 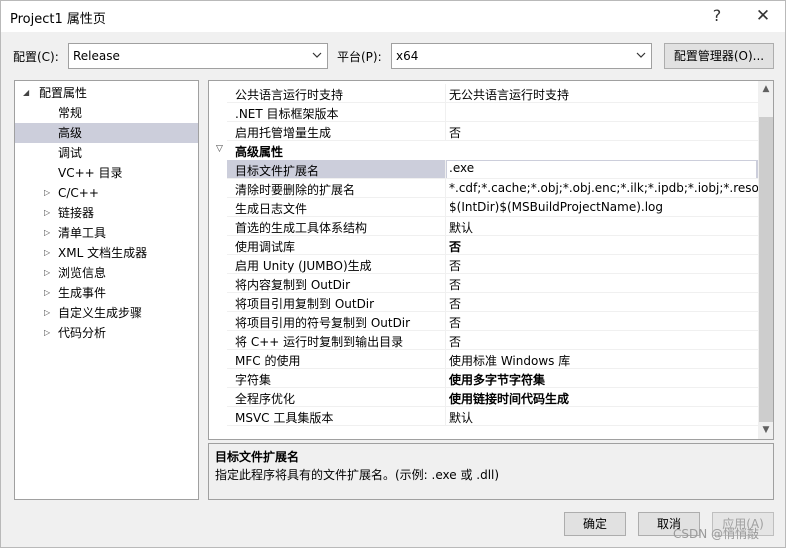 What do you see at coordinates (603, 360) in the screenshot?
I see `property-value: 使用标准 Windows 库` at bounding box center [603, 360].